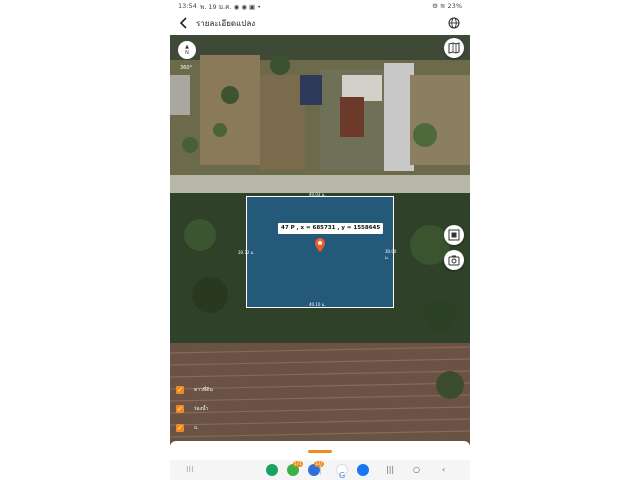 Image resolution: width=640 pixels, height=480 pixels. I want to click on globe-icon, so click(454, 23).